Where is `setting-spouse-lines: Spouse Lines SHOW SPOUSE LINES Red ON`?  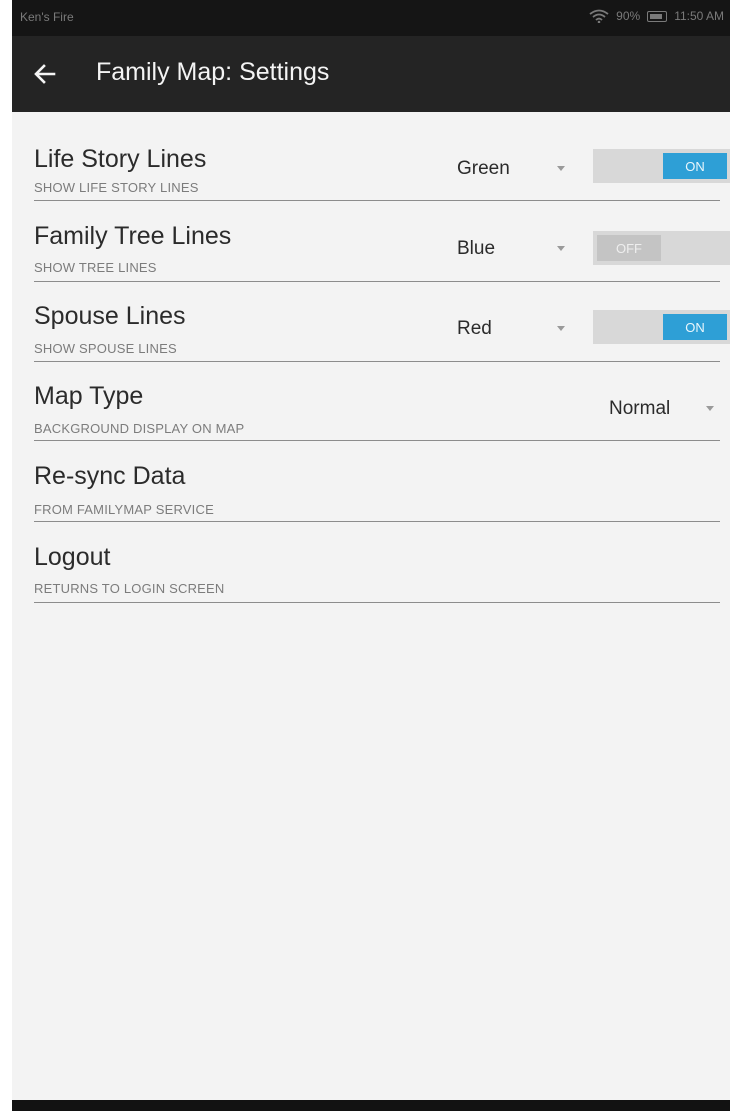 setting-spouse-lines: Spouse Lines SHOW SPOUSE LINES Red ON is located at coordinates (382, 322).